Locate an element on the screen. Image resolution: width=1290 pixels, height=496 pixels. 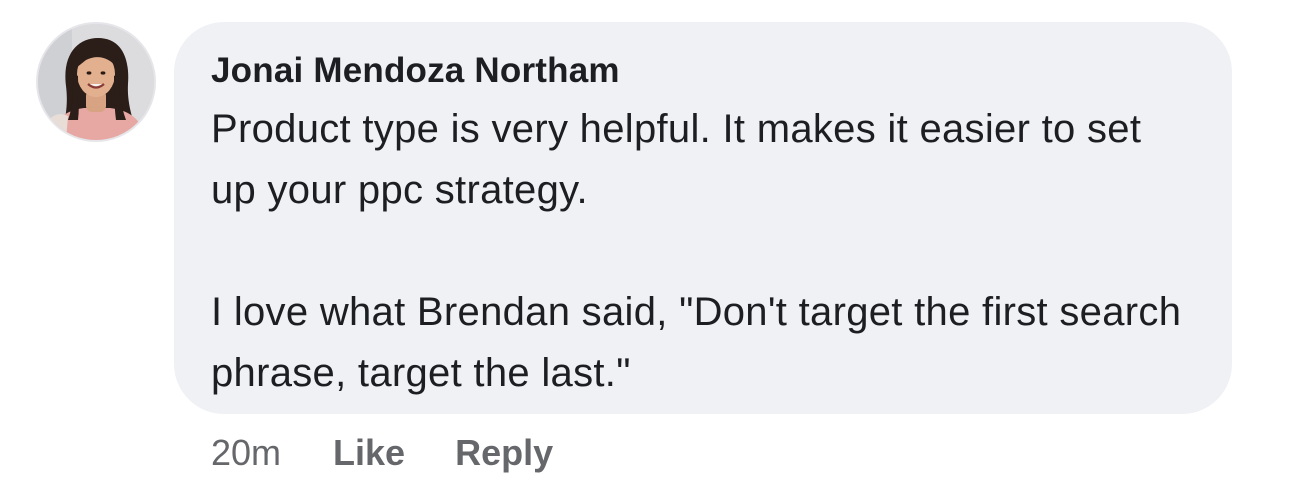
reply-button: Reply is located at coordinates (504, 453).